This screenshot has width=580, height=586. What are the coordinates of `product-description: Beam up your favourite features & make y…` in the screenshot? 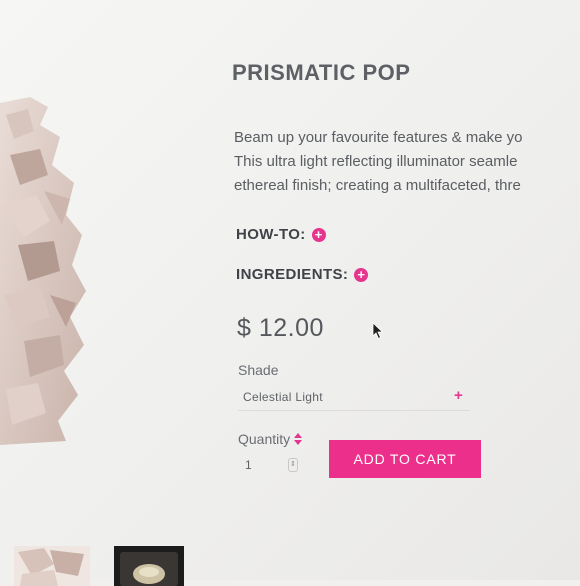 It's located at (407, 162).